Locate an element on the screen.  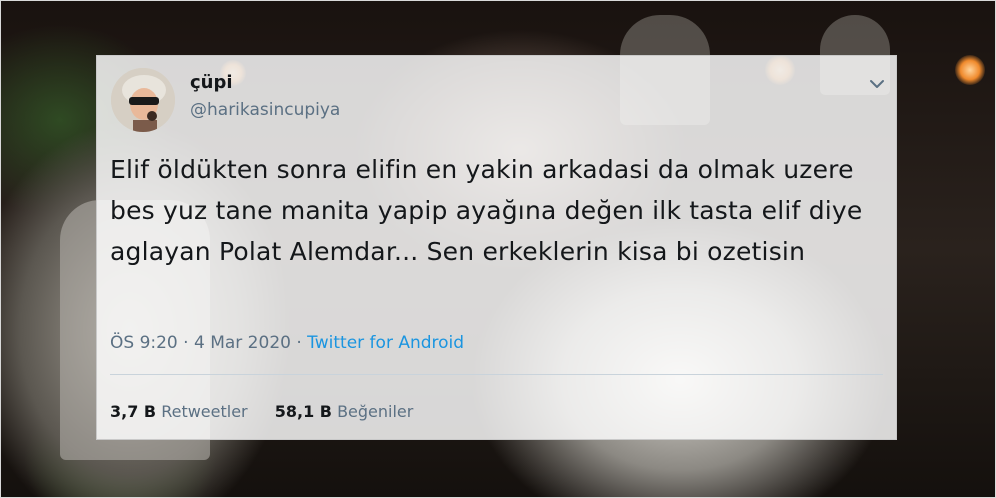
like-label: Beğeniler is located at coordinates (375, 411).